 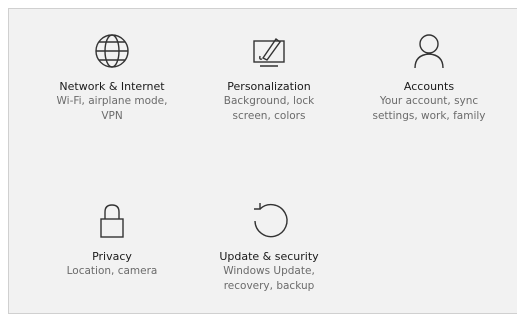 I want to click on tile-title: Personalization, so click(x=269, y=86).